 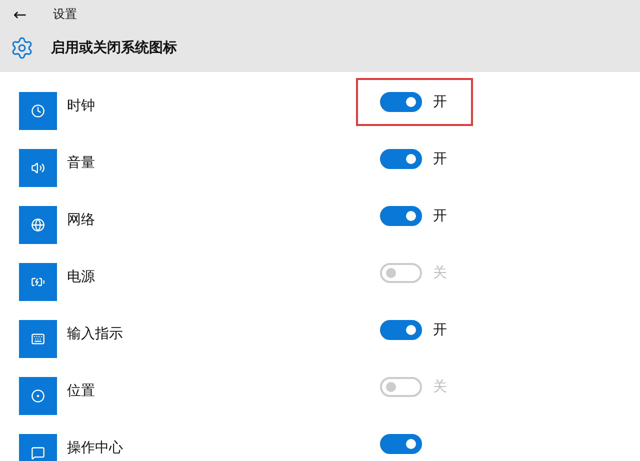 I want to click on message-icon, so click(x=38, y=453).